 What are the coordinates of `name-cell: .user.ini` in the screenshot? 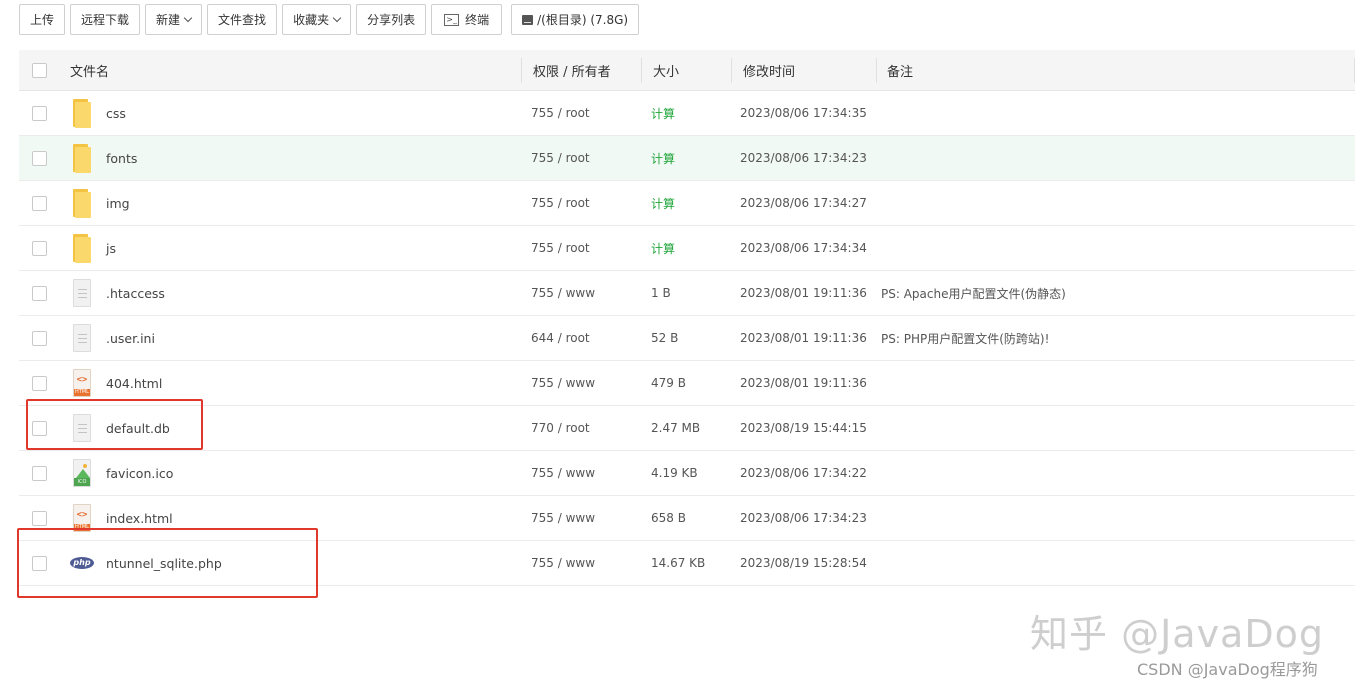 It's located at (296, 338).